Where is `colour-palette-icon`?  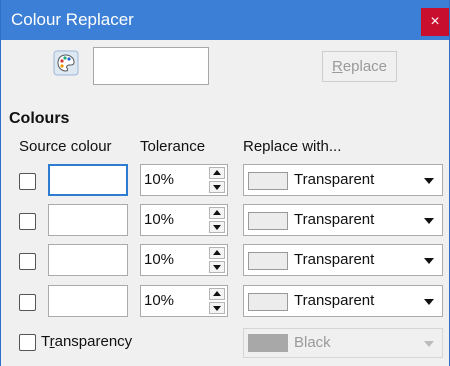
colour-palette-icon is located at coordinates (66, 63).